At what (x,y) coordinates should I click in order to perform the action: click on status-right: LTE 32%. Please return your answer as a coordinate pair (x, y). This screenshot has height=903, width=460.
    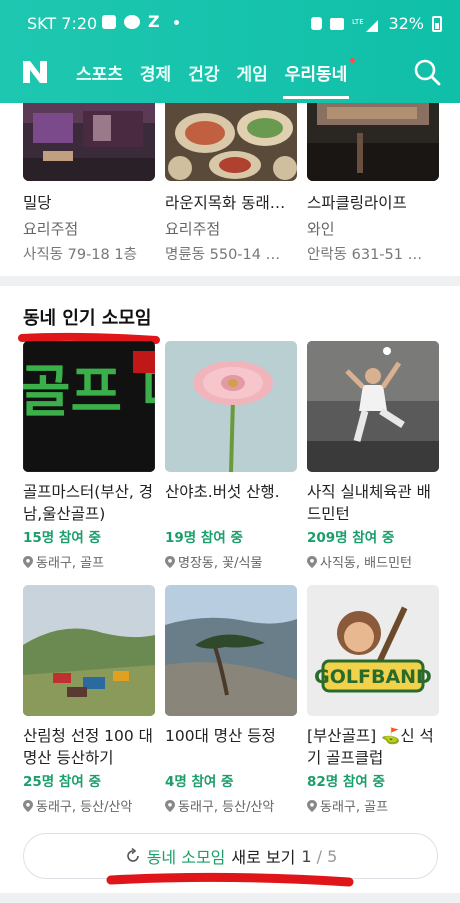
    Looking at the image, I should click on (376, 23).